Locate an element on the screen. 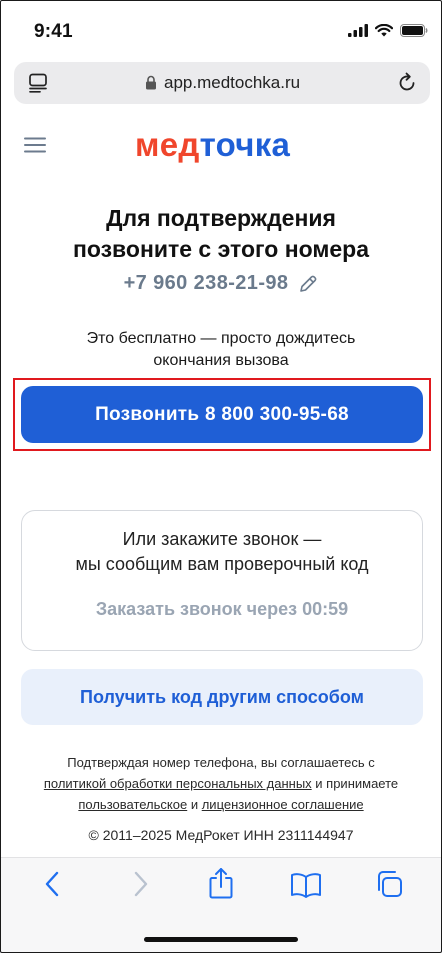  share-icon is located at coordinates (221, 883).